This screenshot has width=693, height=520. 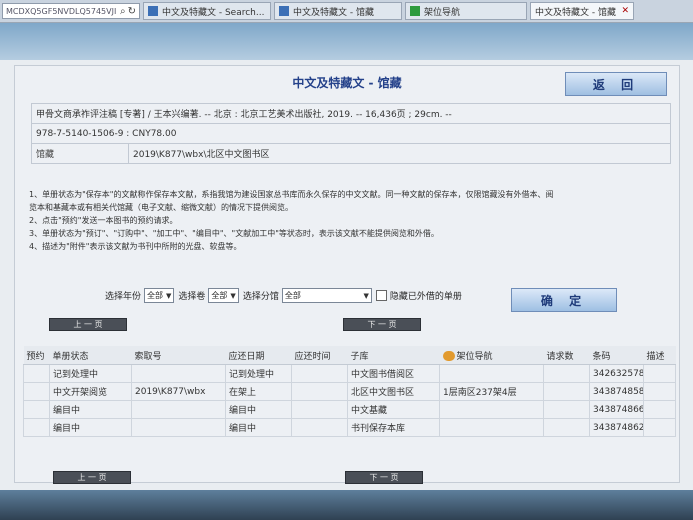 I want to click on browser-tab-shelf-nav: 架位导航, so click(x=466, y=11).